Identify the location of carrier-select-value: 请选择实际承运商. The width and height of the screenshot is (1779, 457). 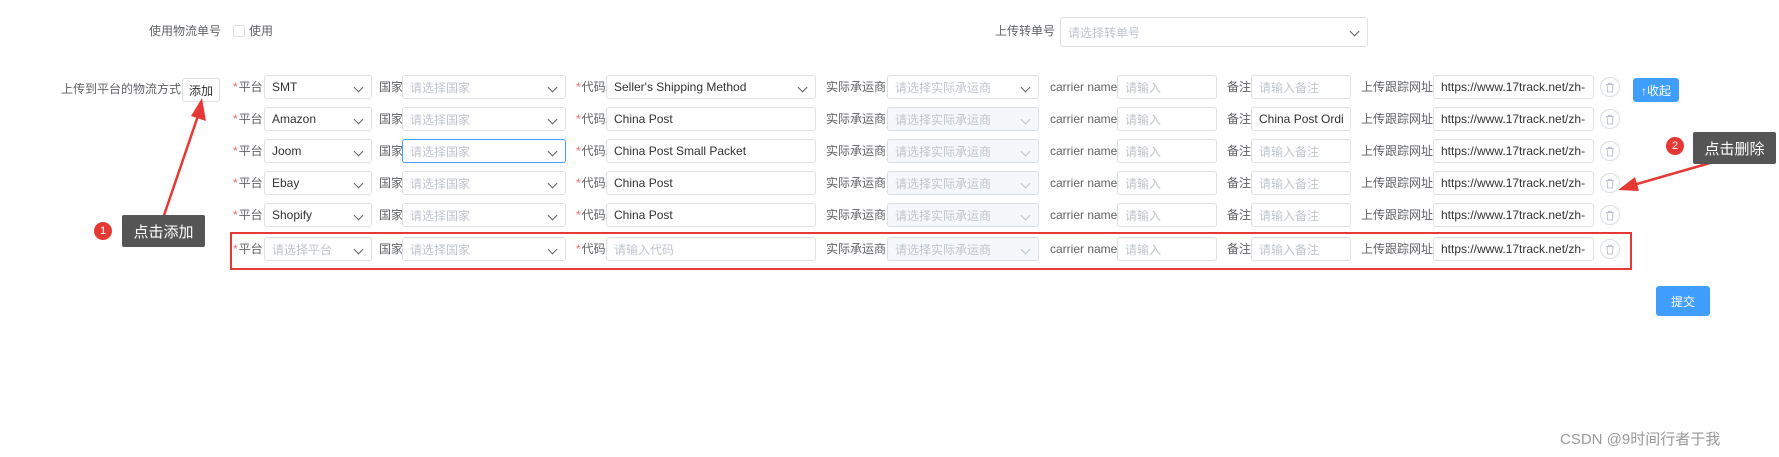
(943, 215).